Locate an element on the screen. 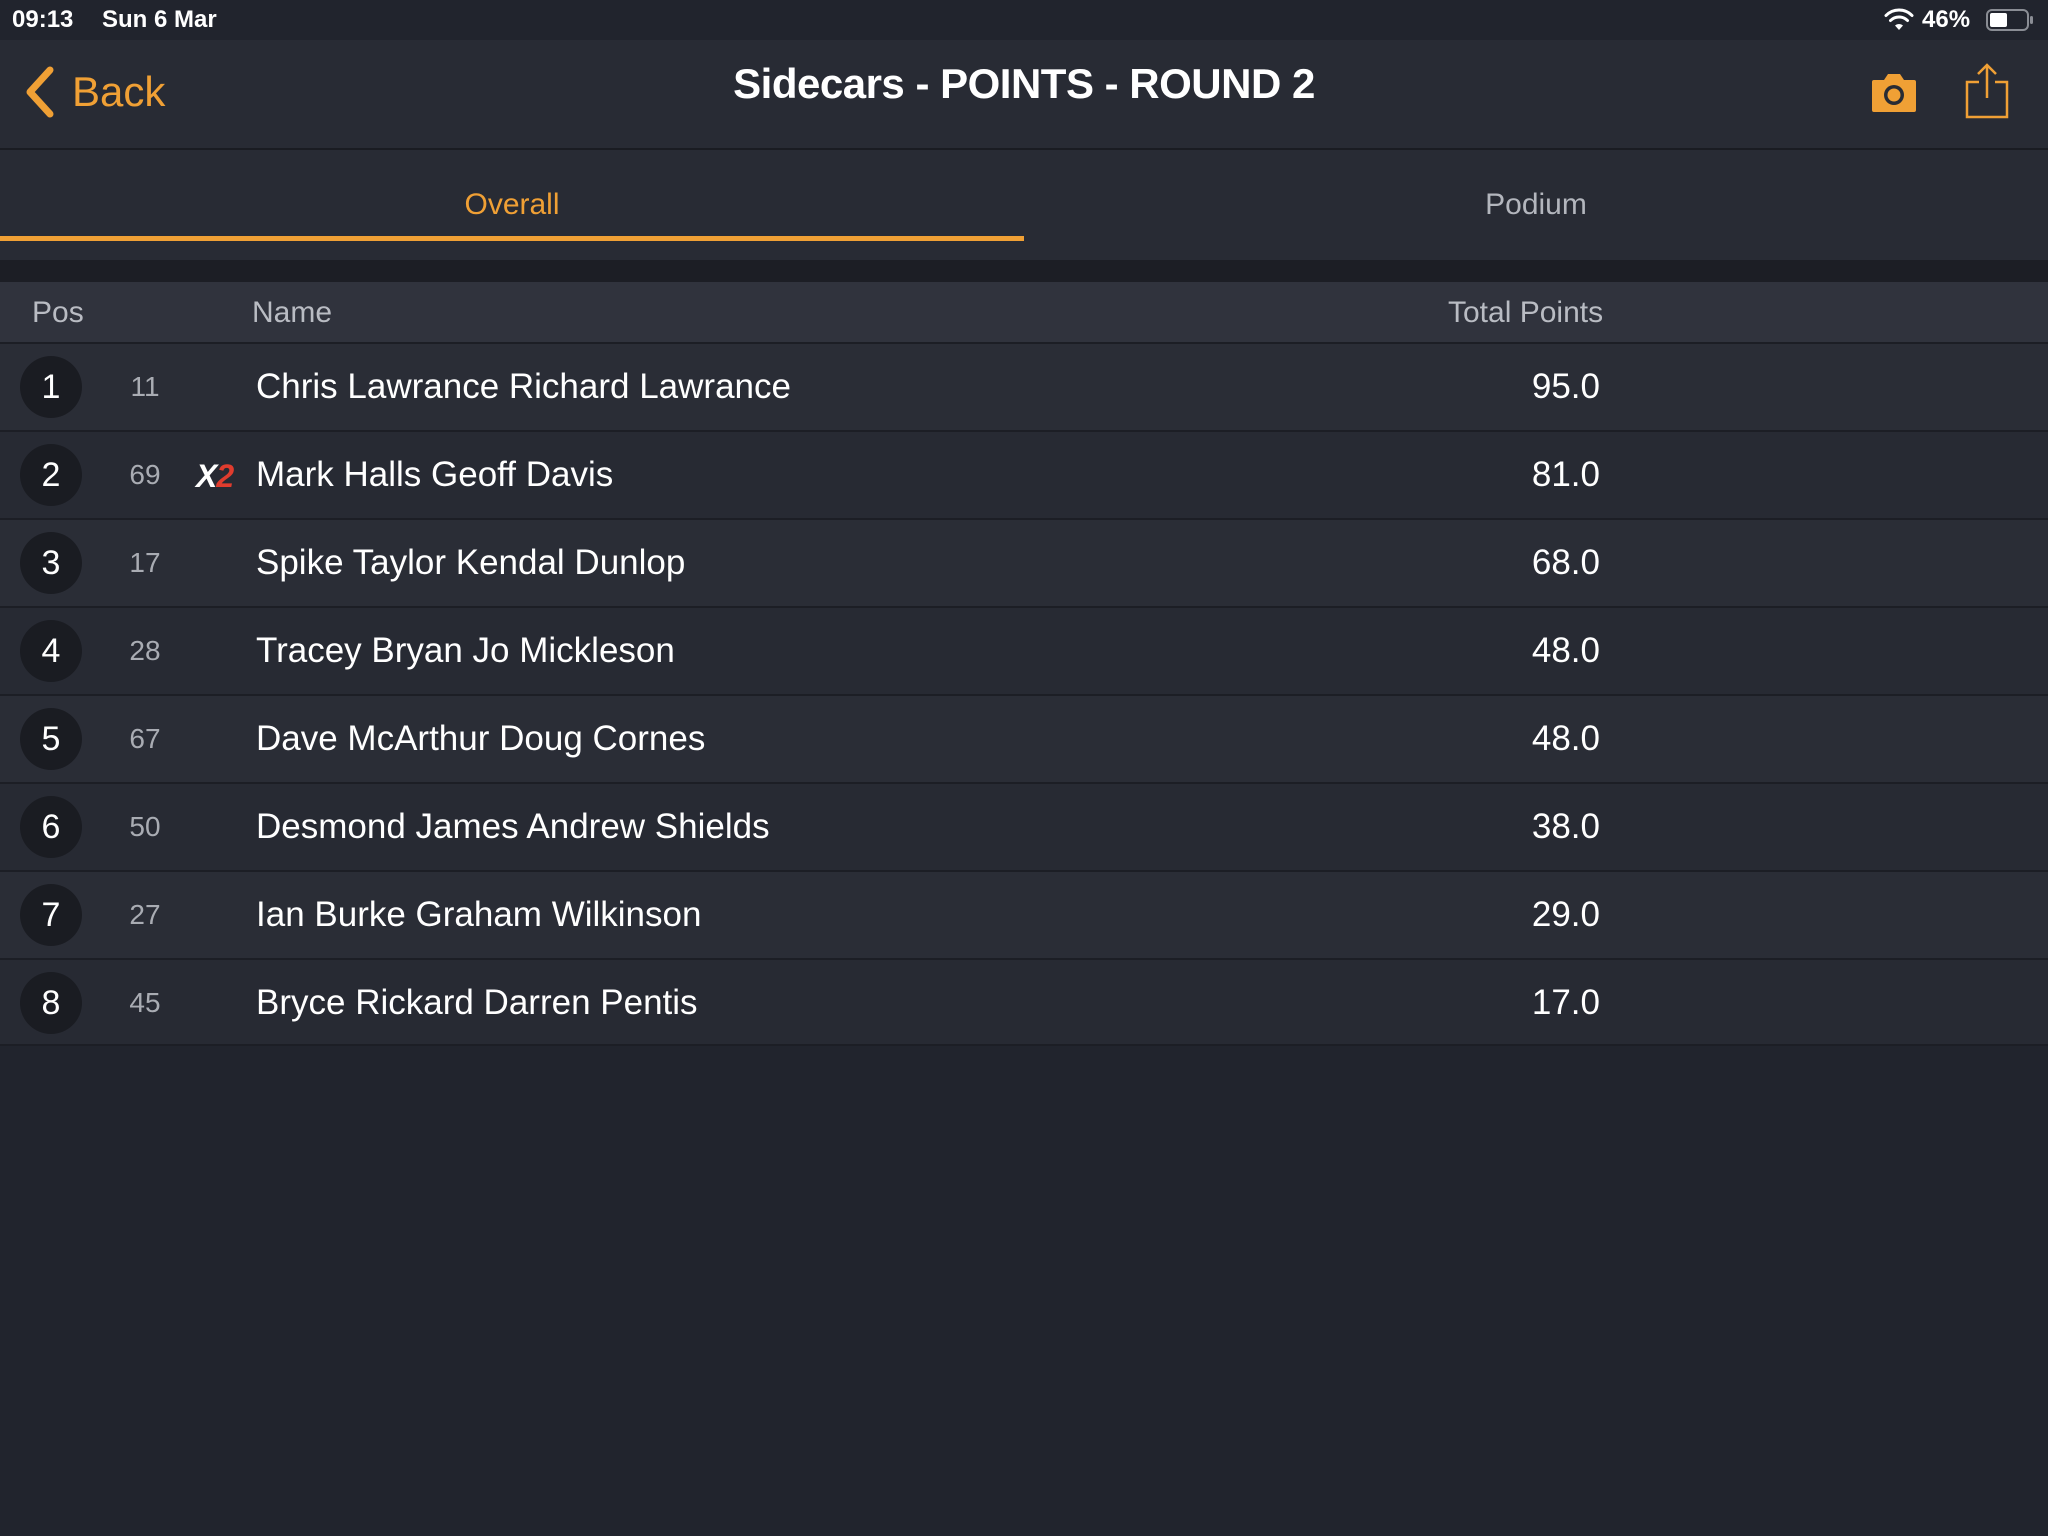 The width and height of the screenshot is (2048, 1536). position-badge: 1 is located at coordinates (51, 387).